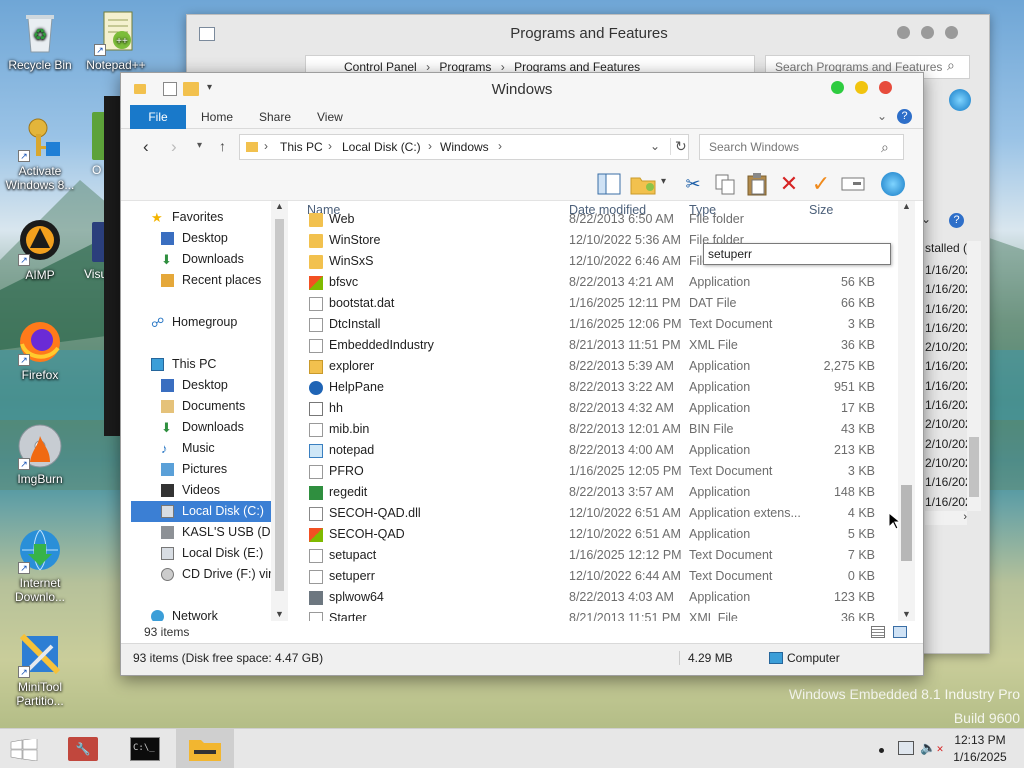  What do you see at coordinates (201, 553) in the screenshot?
I see `nav-local-disk-e: Local Disk (E:)` at bounding box center [201, 553].